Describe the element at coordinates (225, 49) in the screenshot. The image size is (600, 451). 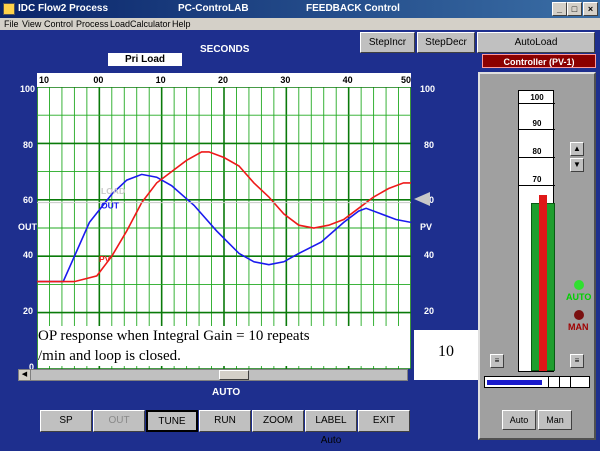
I see `seconds-label: SECONDS` at that location.